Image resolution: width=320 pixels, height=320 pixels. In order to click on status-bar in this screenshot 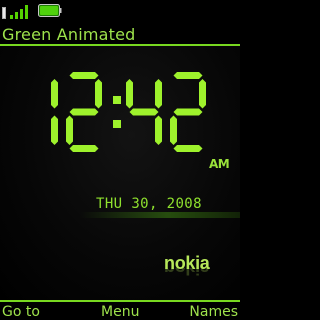, I will do `click(120, 11)`.